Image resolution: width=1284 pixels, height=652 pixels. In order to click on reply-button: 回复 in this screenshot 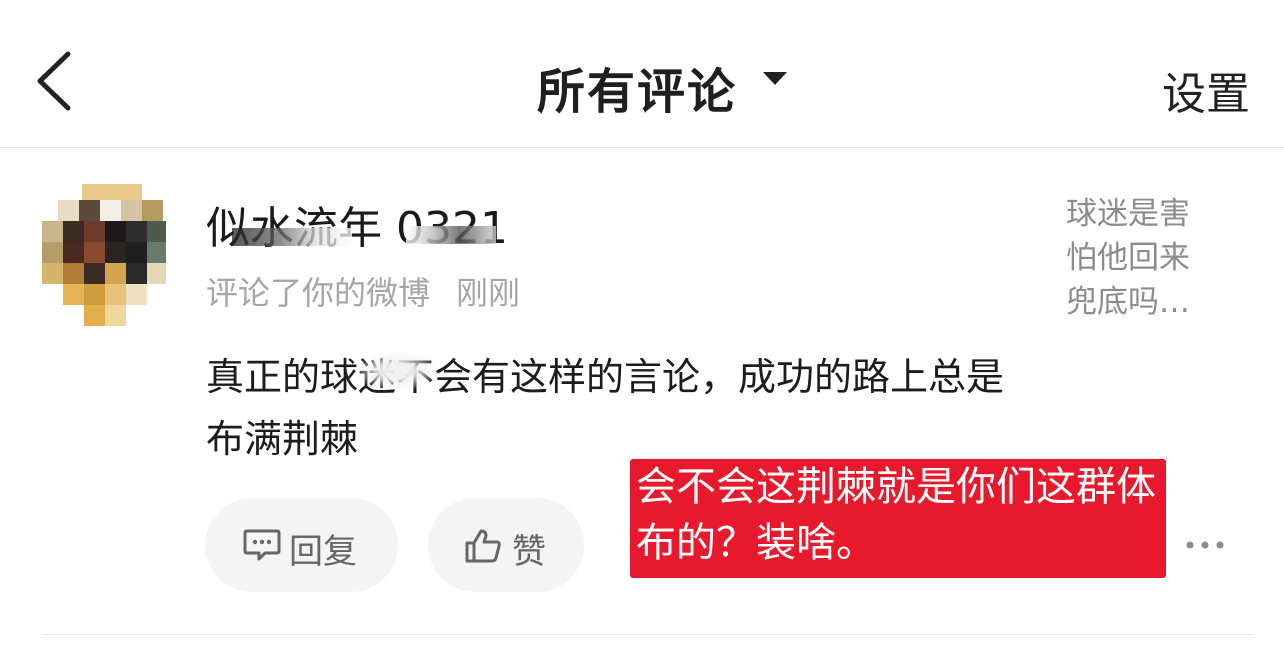, I will do `click(301, 545)`.